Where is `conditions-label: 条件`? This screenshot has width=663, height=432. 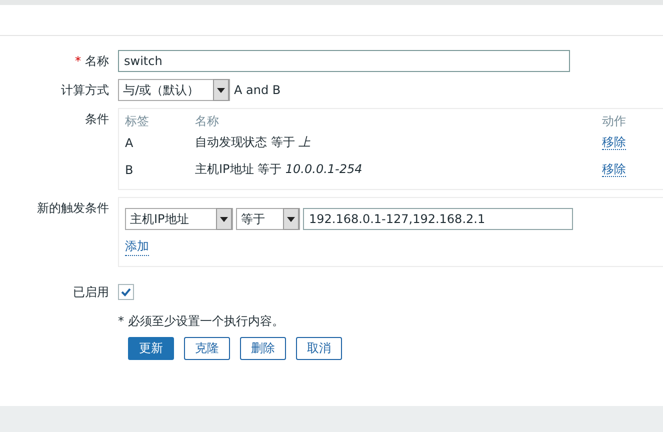 conditions-label: 条件 is located at coordinates (97, 119).